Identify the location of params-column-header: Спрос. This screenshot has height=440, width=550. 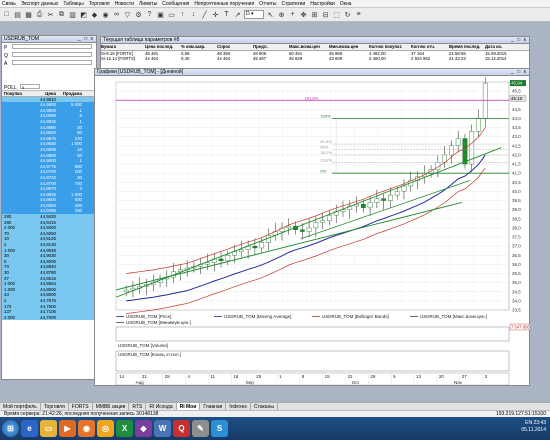
(235, 47).